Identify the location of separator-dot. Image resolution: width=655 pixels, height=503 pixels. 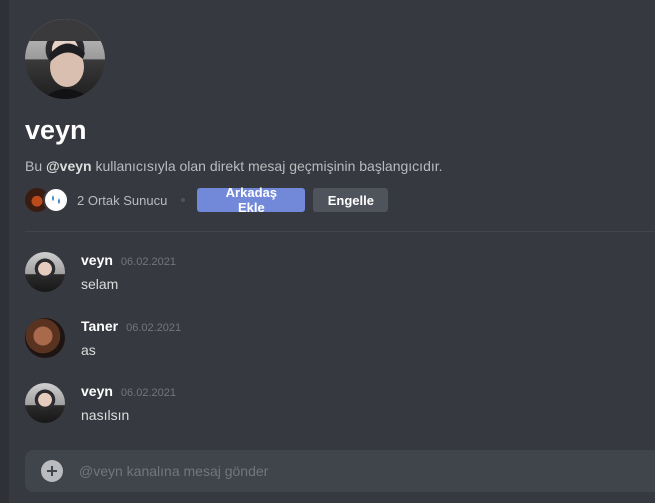
(183, 200).